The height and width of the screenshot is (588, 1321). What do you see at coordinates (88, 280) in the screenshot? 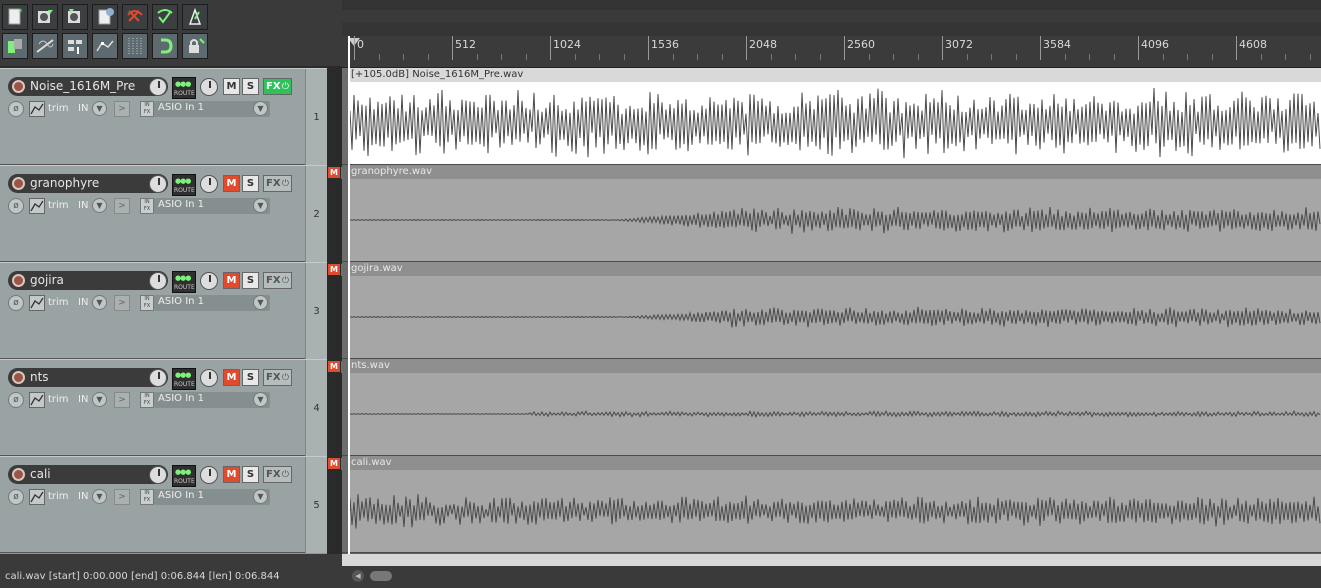
I see `track-name-box: gojira` at bounding box center [88, 280].